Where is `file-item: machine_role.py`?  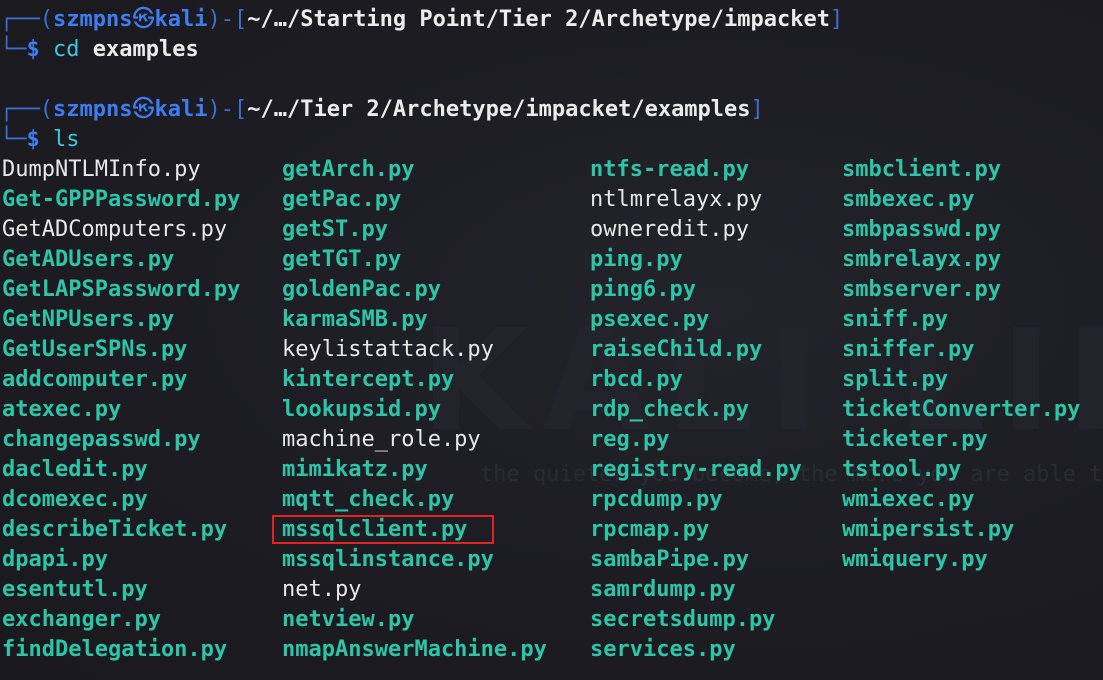
file-item: machine_role.py is located at coordinates (381, 439).